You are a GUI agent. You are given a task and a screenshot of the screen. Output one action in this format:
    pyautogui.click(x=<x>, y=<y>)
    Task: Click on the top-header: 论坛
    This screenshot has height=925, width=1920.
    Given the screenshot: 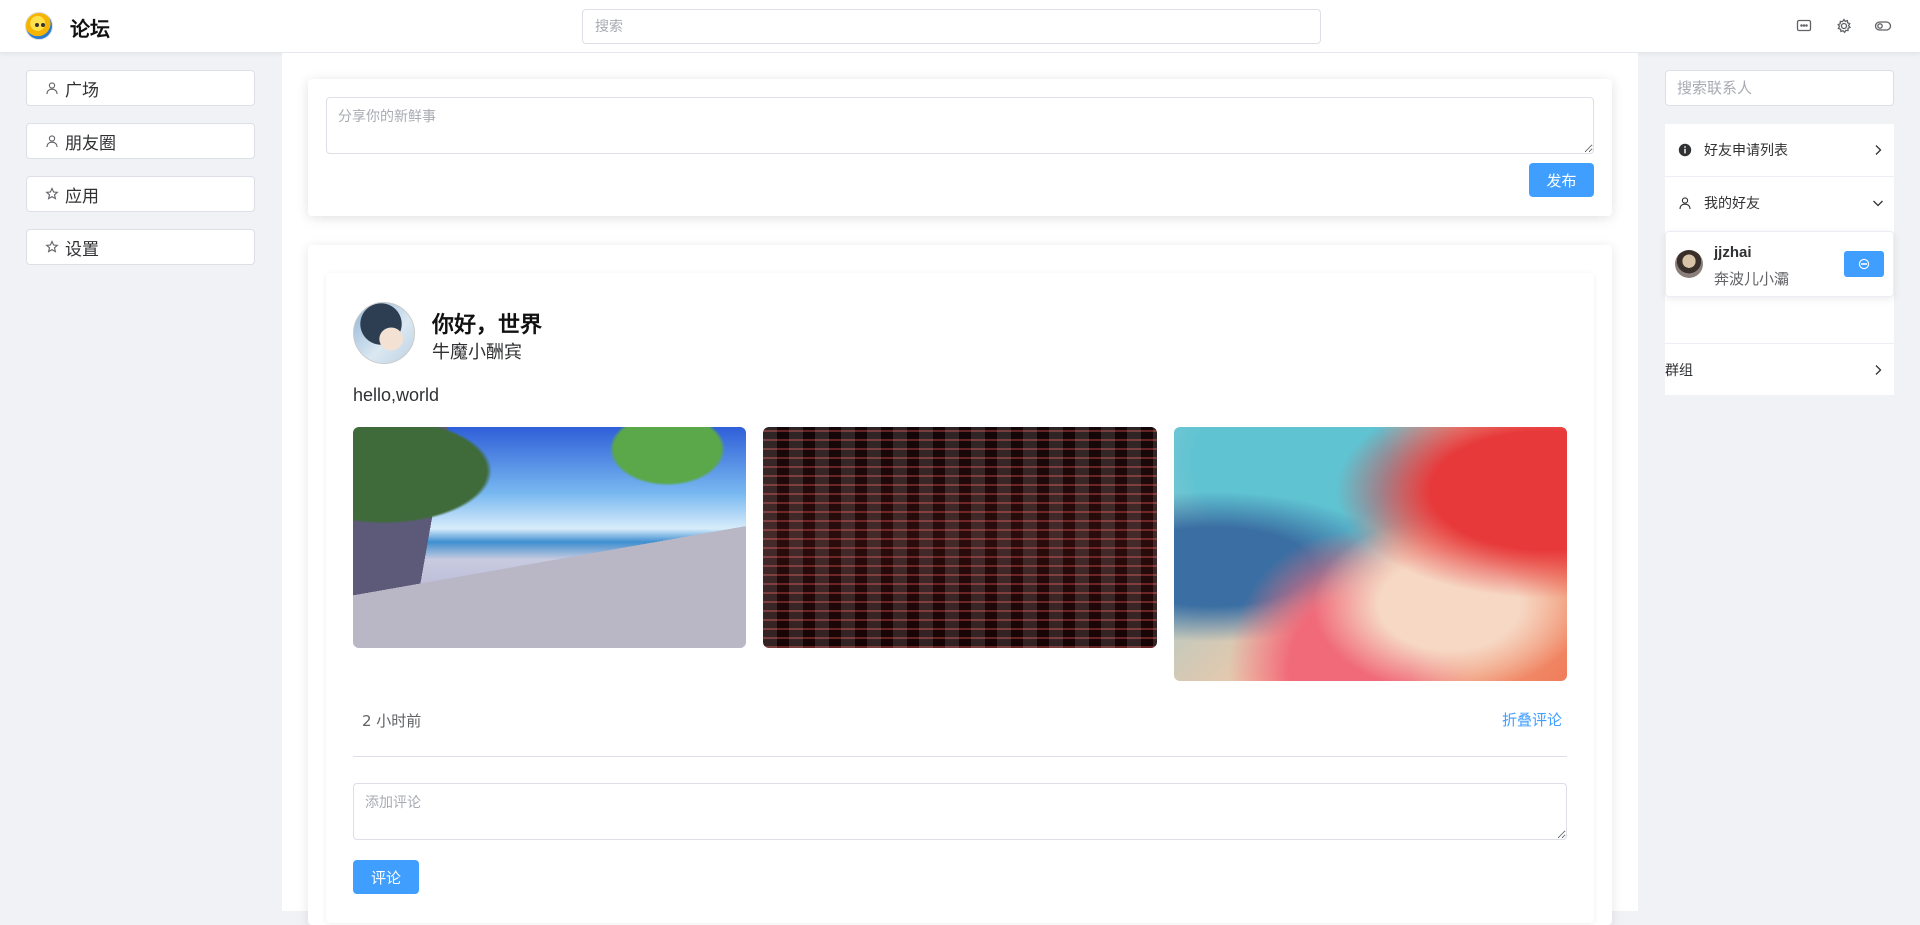 What is the action you would take?
    pyautogui.click(x=960, y=26)
    